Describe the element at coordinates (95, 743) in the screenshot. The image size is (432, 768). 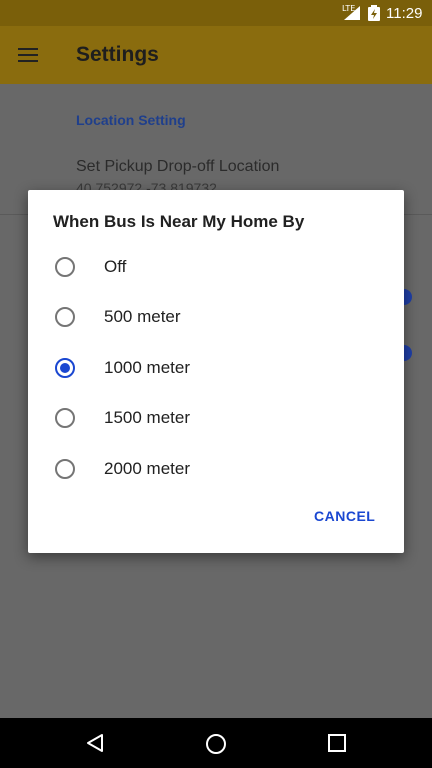
I see `back-icon` at that location.